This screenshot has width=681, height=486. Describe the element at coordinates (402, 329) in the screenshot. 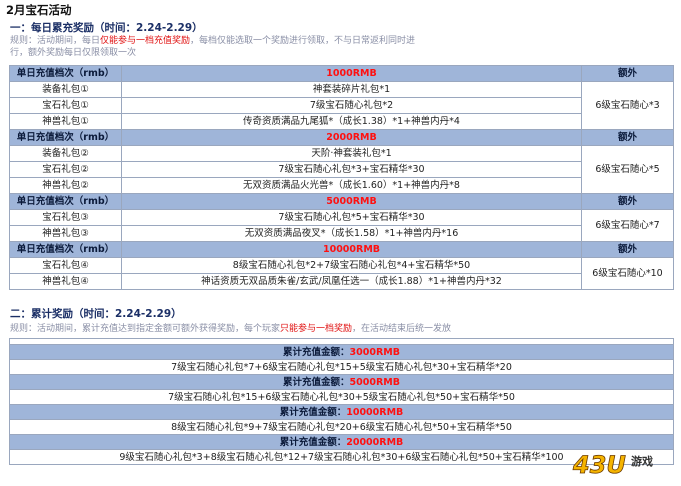

I see `section2-rules-text-2: ，在活动结束后统一发放` at that location.